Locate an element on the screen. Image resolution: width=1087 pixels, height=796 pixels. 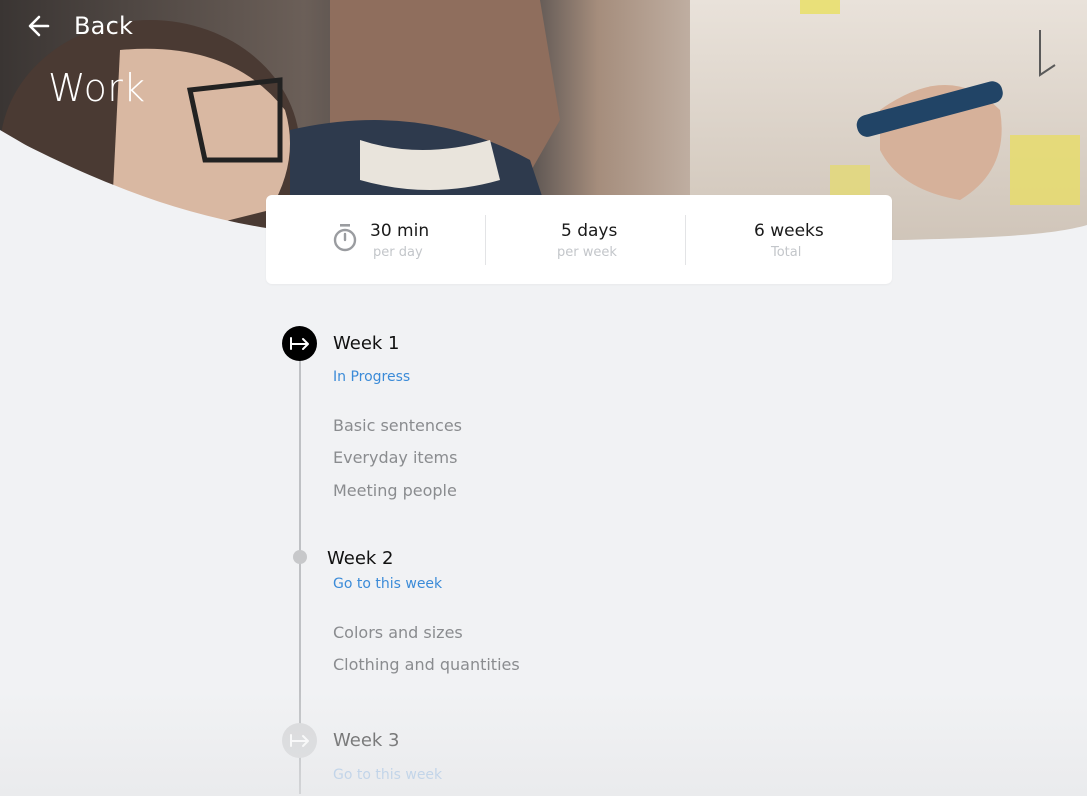
stat-label: Total is located at coordinates (786, 252).